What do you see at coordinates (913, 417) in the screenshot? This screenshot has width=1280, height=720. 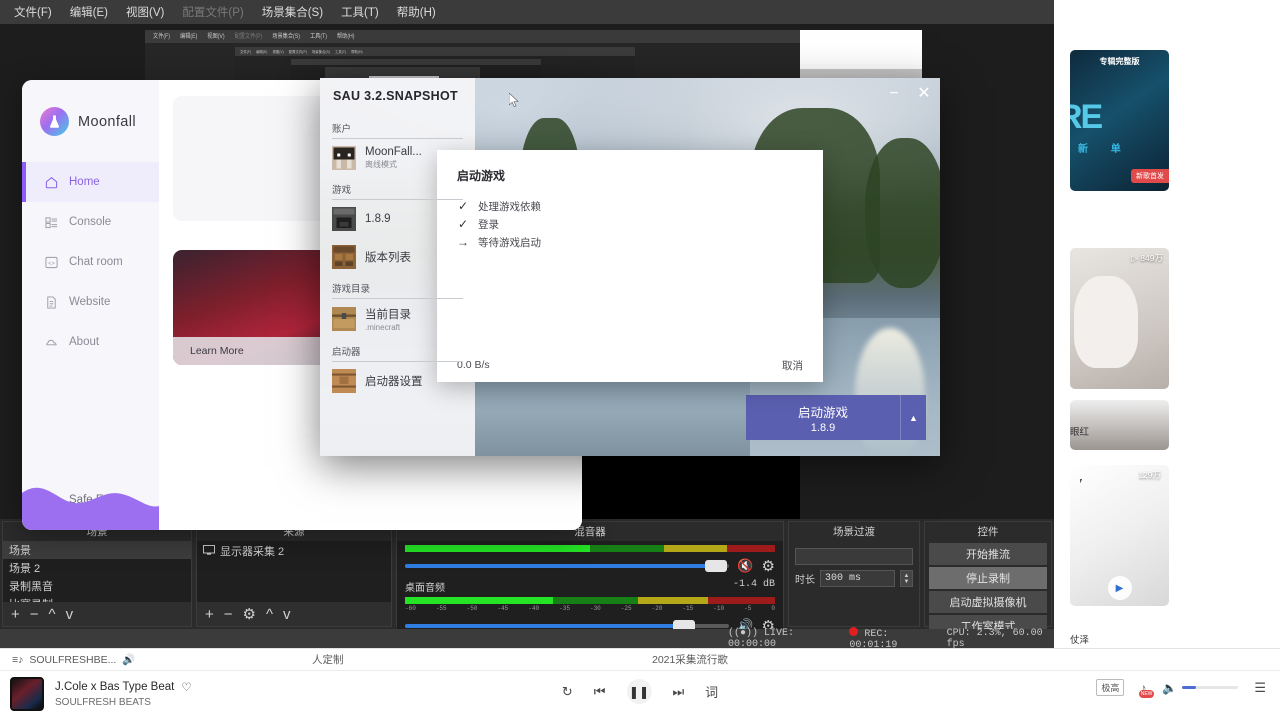 I see `launch-options-chevron-up-icon: ▲` at bounding box center [913, 417].